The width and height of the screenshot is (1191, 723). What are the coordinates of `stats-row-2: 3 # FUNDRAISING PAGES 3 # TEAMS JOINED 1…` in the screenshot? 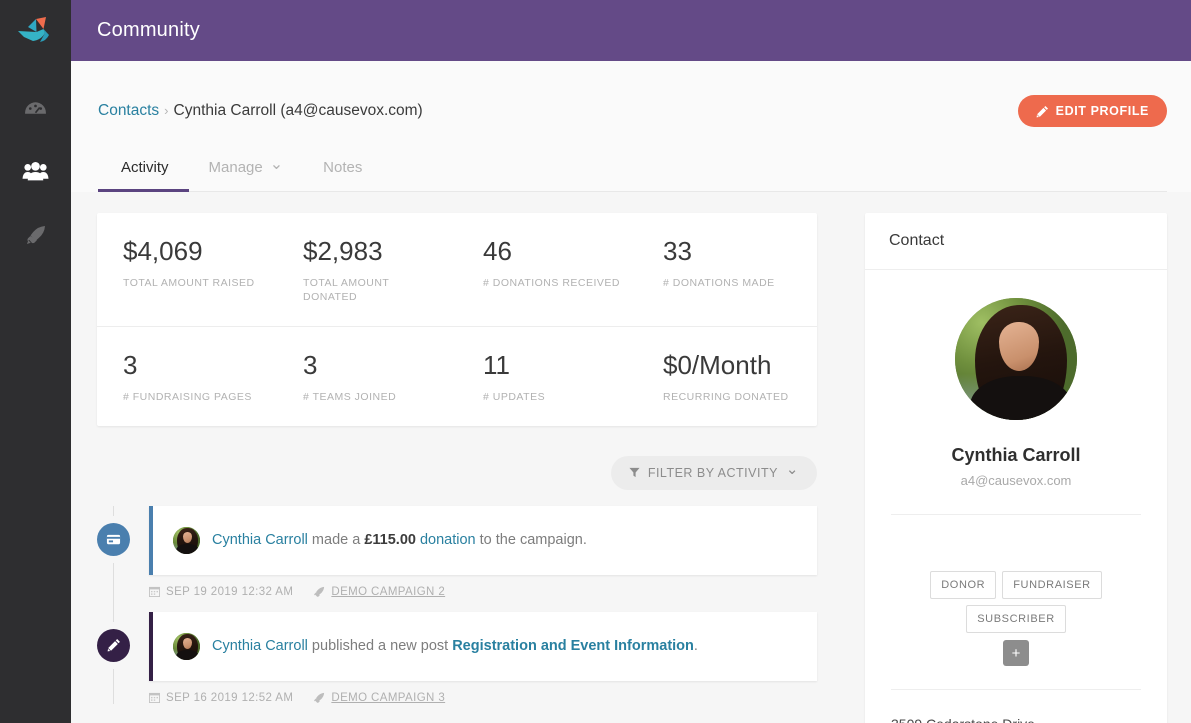 It's located at (457, 375).